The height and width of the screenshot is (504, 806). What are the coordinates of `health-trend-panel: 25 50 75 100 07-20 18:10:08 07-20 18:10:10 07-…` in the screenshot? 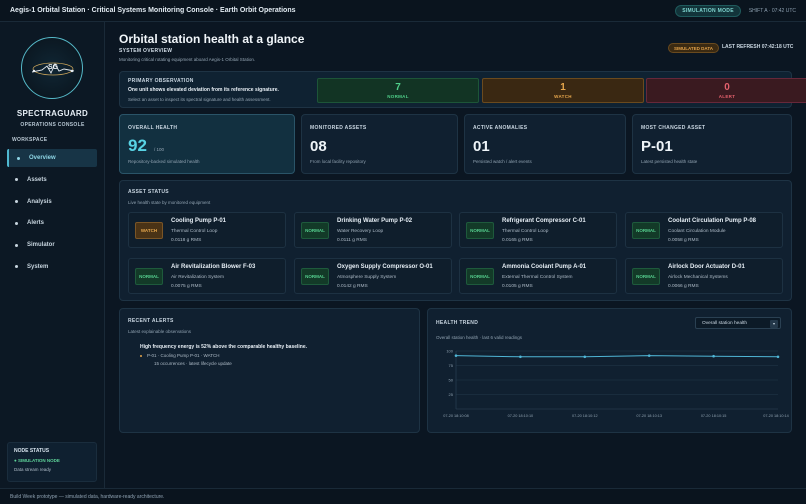 It's located at (609, 370).